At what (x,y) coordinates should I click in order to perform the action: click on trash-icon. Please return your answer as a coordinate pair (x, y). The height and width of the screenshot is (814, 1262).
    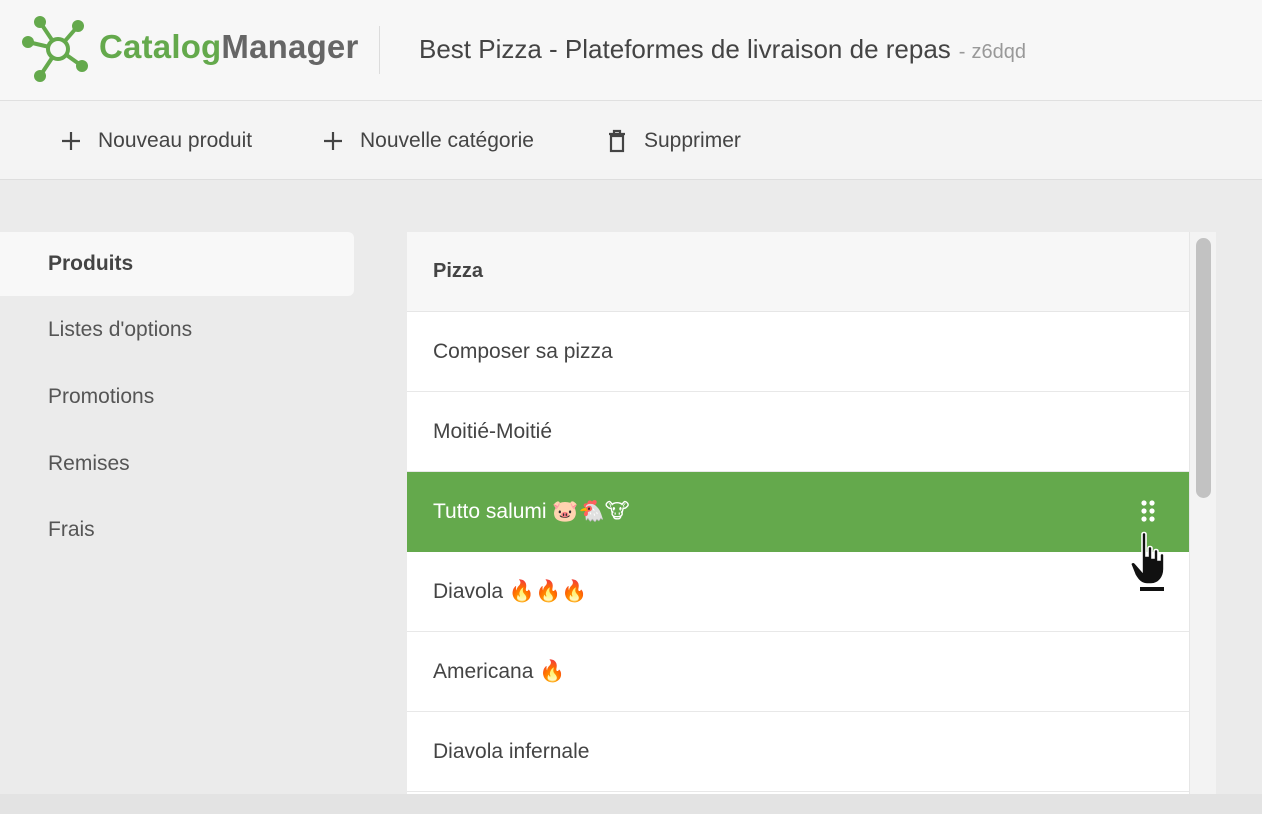
    Looking at the image, I should click on (617, 141).